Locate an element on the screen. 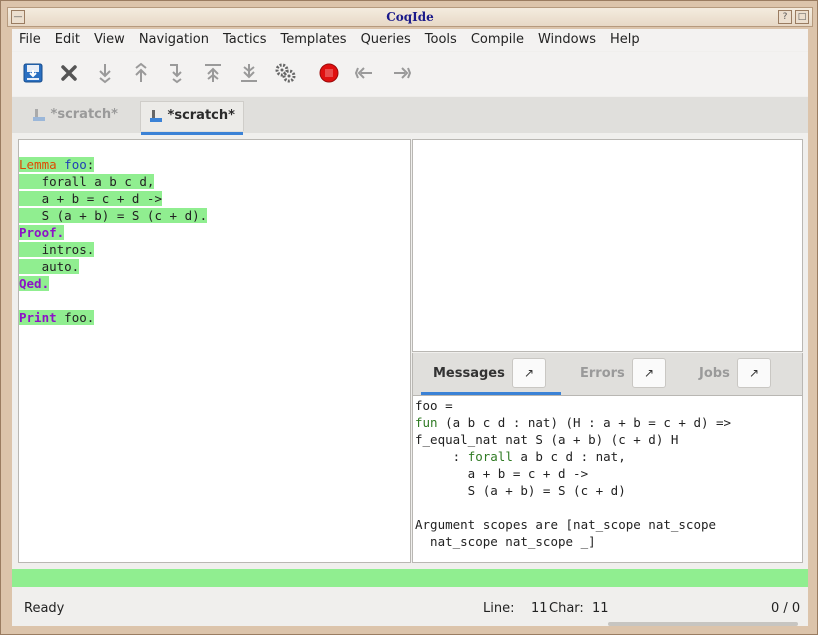  document-tabs: *scratch* *scratch* is located at coordinates (410, 116).